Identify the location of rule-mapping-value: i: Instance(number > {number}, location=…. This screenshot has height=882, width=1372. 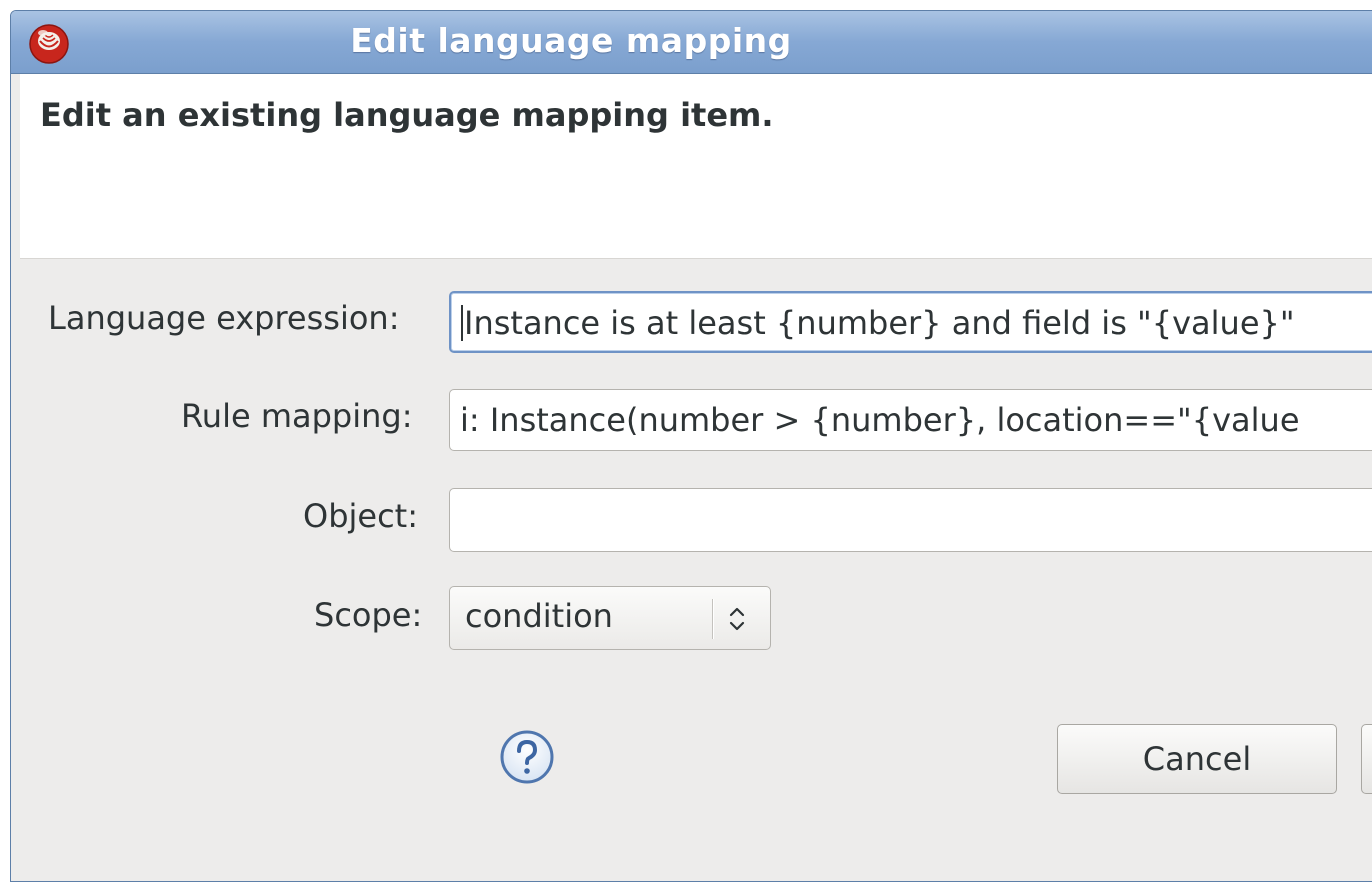
(880, 420).